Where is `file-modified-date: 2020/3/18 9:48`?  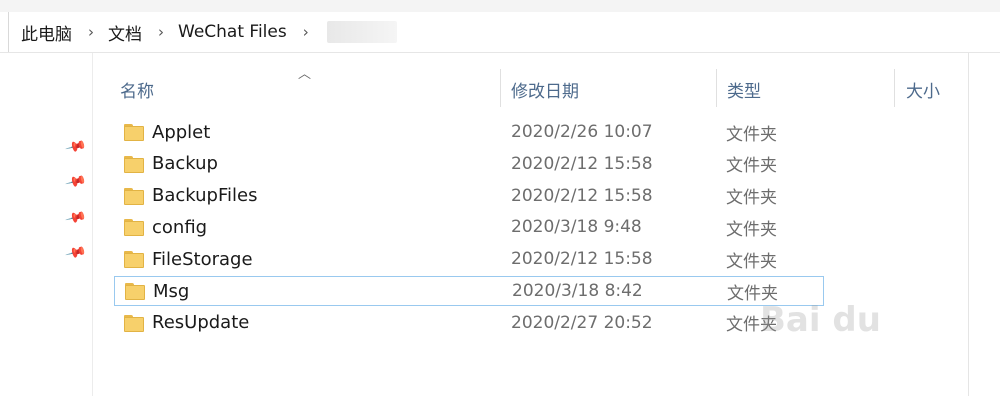 file-modified-date: 2020/3/18 9:48 is located at coordinates (576, 227).